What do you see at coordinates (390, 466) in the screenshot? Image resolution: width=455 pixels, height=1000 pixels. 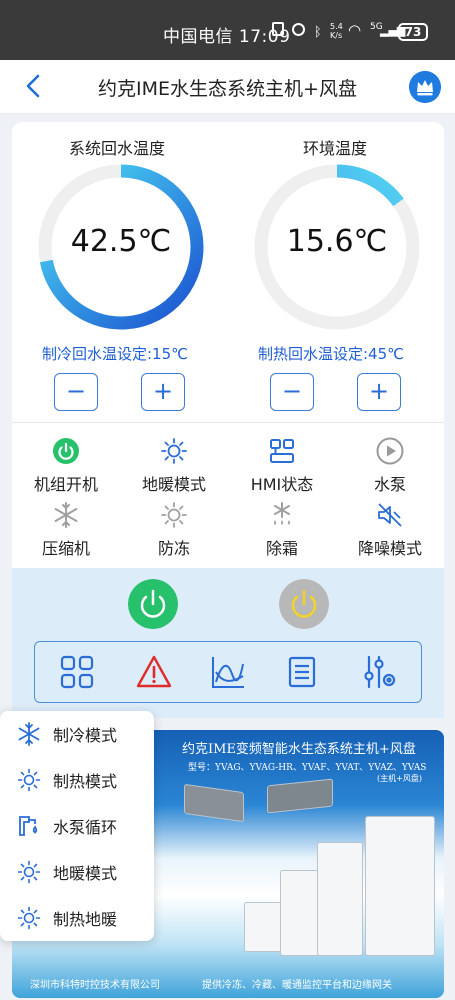 I see `status-pump: 水泵` at bounding box center [390, 466].